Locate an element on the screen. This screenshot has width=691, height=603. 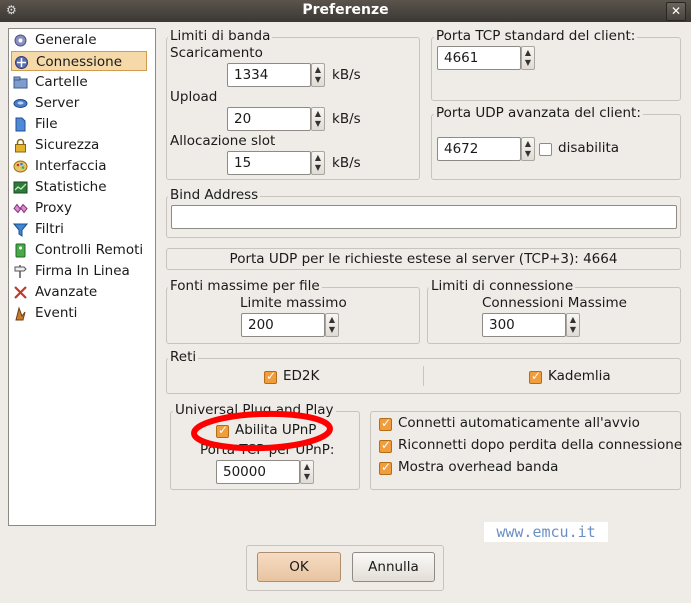
events-icon is located at coordinates (20, 313).